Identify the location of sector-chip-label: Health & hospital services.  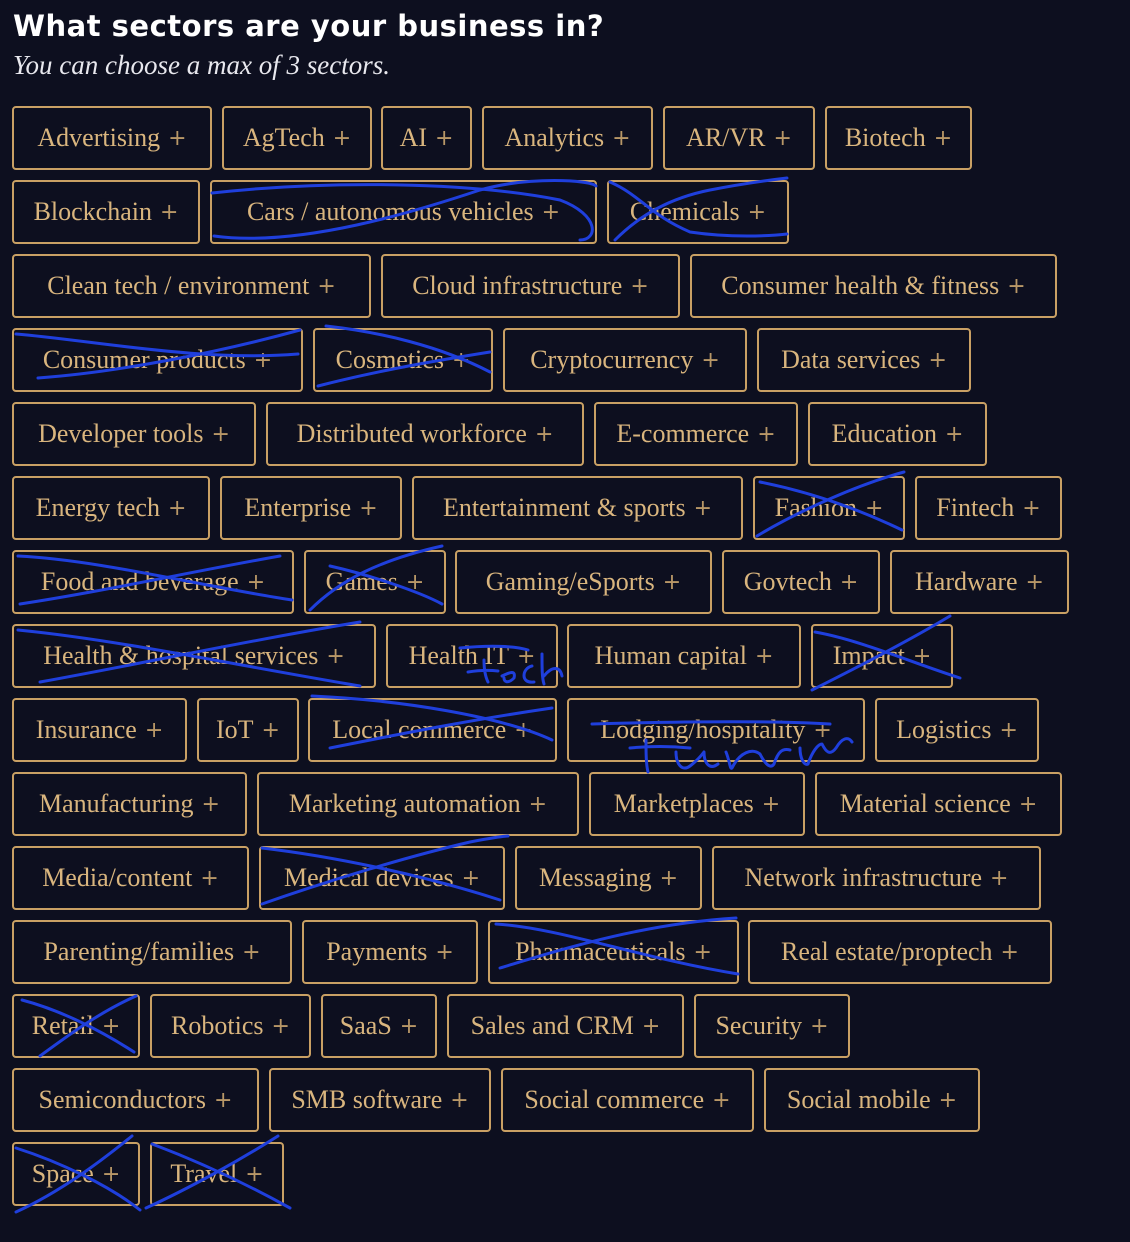
(181, 655).